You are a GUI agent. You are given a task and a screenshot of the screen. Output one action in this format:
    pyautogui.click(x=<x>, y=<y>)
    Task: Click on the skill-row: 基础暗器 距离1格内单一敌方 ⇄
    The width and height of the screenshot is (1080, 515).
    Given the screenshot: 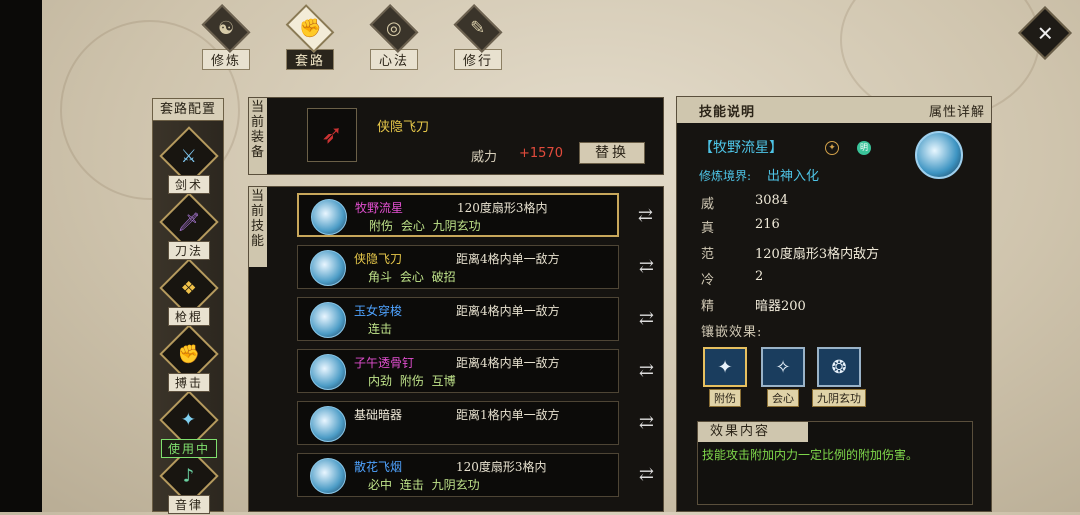 What is the action you would take?
    pyautogui.click(x=475, y=423)
    